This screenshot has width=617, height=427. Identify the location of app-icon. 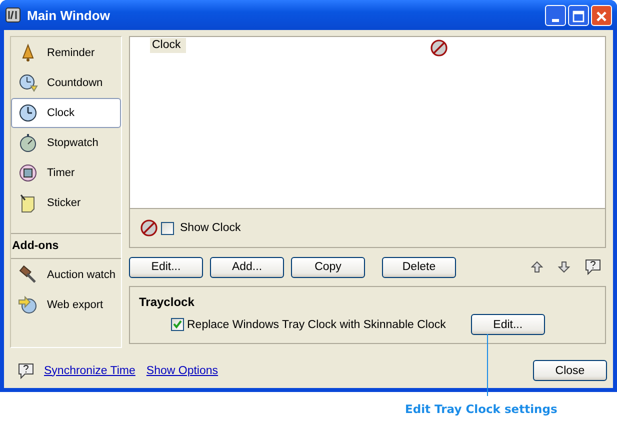
(13, 15).